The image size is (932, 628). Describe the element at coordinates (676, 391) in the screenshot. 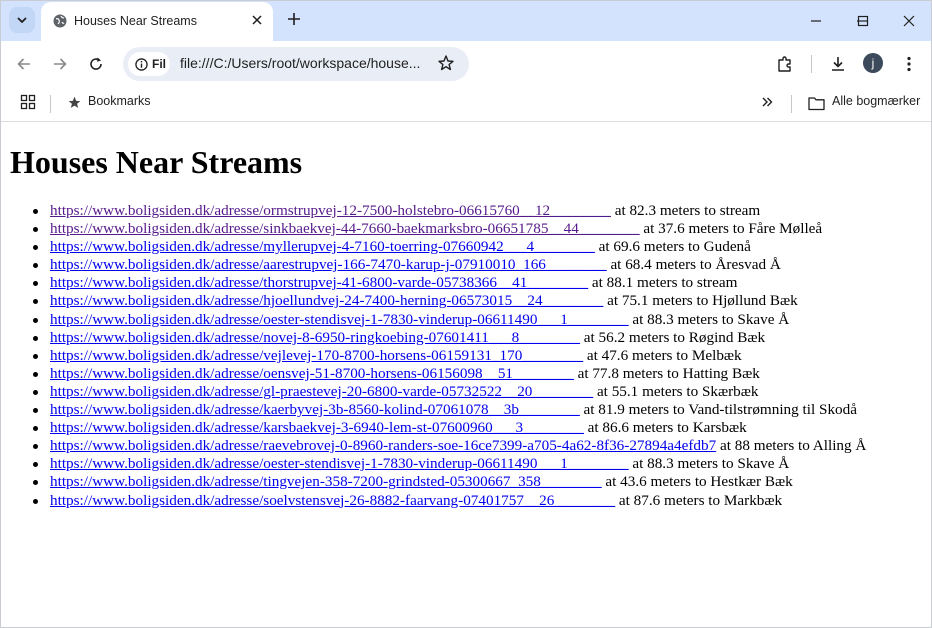

I see `distance-text: at 55.1 meters to Skærbæk` at that location.